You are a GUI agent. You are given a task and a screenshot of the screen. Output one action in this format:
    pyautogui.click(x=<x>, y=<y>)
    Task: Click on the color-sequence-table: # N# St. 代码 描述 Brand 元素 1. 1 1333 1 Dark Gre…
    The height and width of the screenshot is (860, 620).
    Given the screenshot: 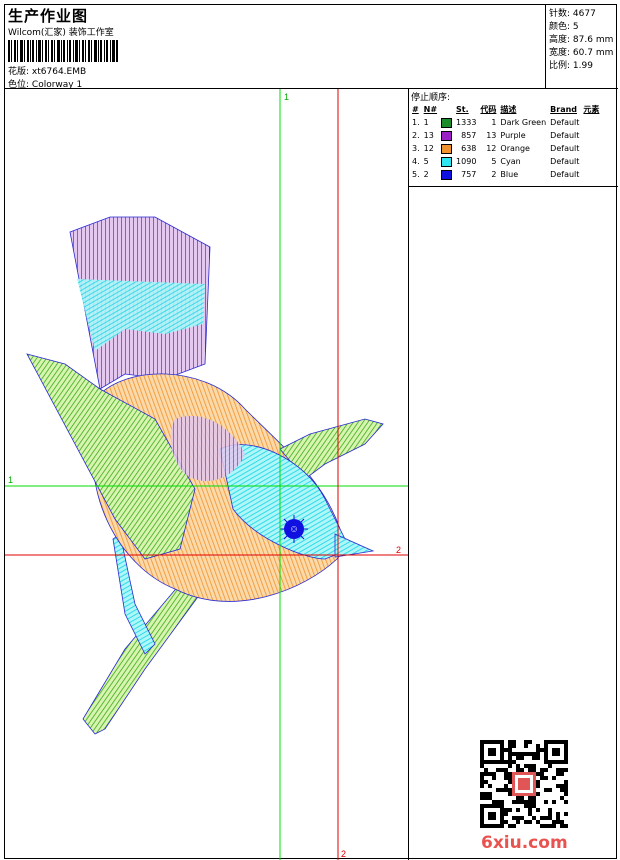 What is the action you would take?
    pyautogui.click(x=505, y=142)
    